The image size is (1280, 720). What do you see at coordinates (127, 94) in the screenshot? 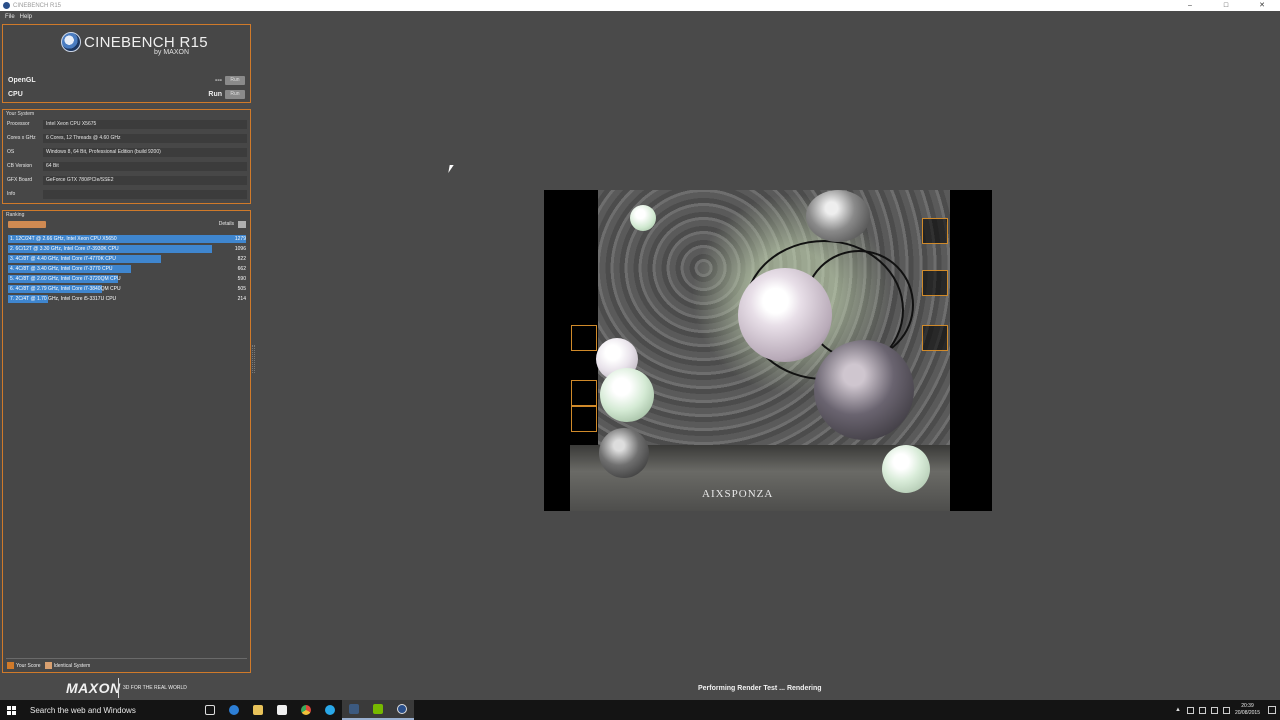
I see `cpu-row: CPU Run Run` at bounding box center [127, 94].